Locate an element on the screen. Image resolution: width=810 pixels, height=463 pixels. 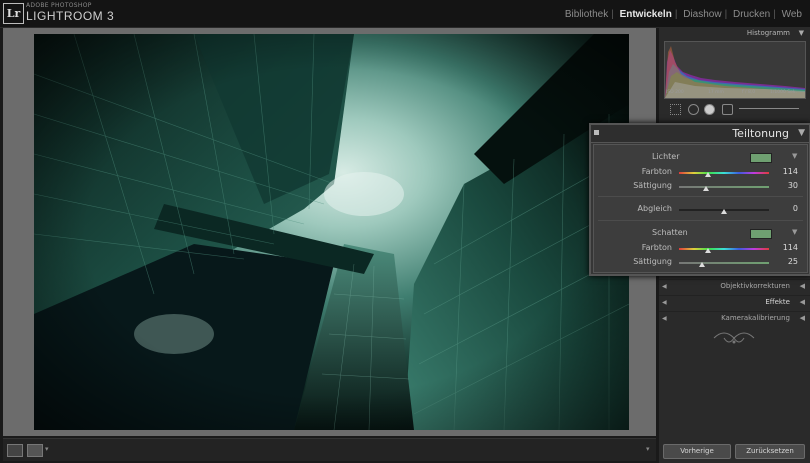
shadows-hue-value: 114 is located at coordinates (786, 247).